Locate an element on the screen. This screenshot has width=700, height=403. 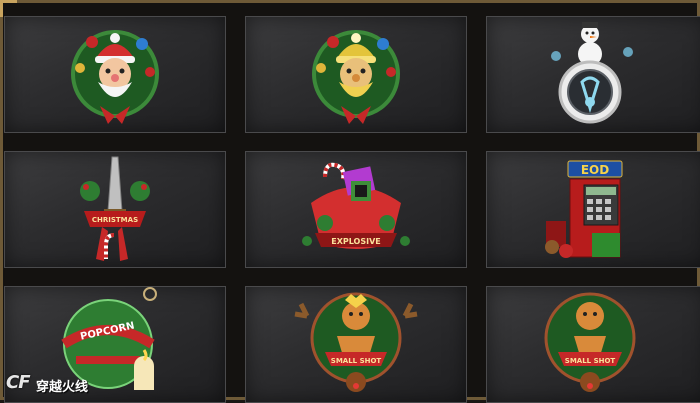
santa-red-icon is located at coordinates (115, 77).